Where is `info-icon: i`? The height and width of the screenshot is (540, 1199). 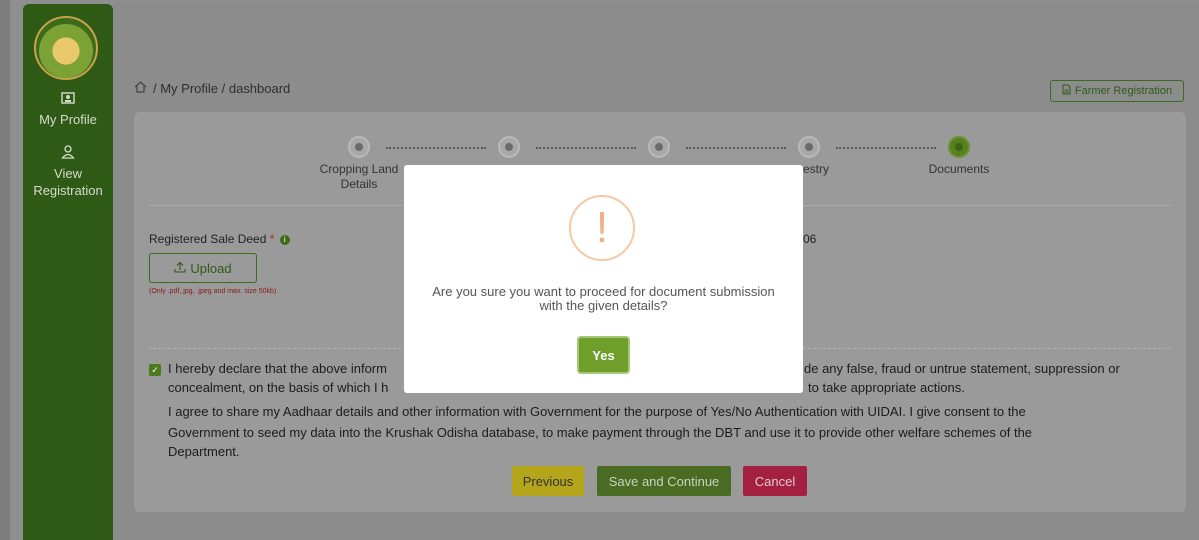 info-icon: i is located at coordinates (284, 239).